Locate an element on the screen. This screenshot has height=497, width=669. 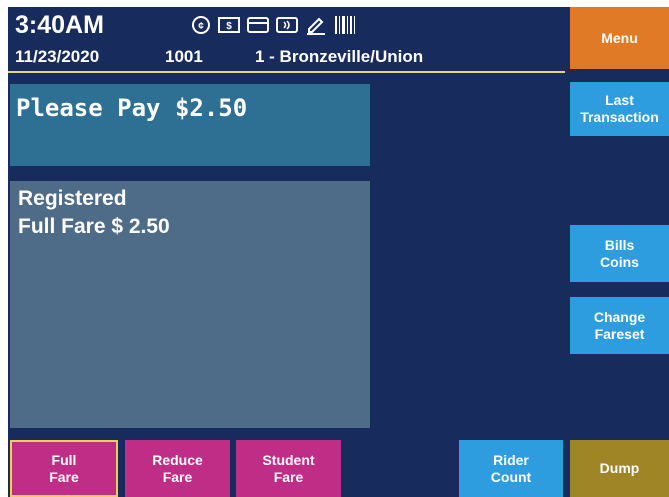
student-fare-button: Student Fare is located at coordinates (288, 468).